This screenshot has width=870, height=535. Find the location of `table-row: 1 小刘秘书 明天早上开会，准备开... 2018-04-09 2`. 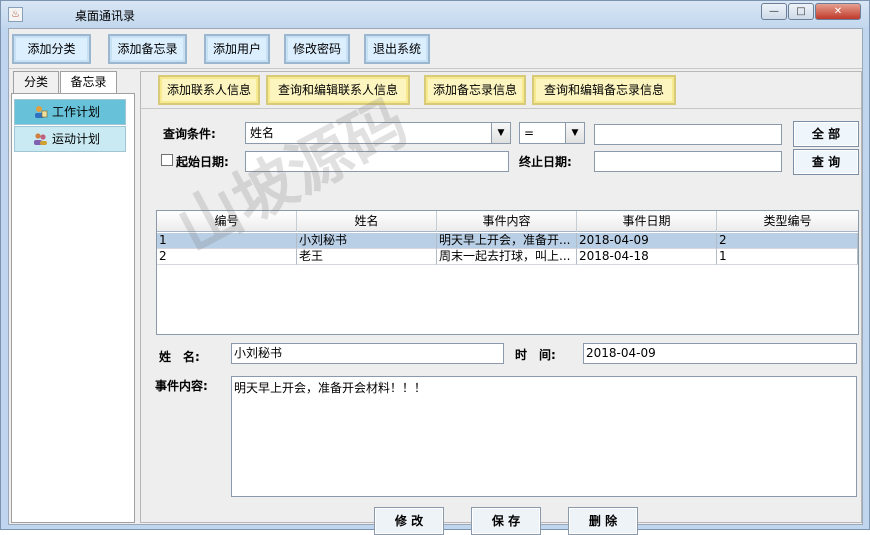

table-row: 1 小刘秘书 明天早上开会，准备开... 2018-04-09 2 is located at coordinates (507, 241).